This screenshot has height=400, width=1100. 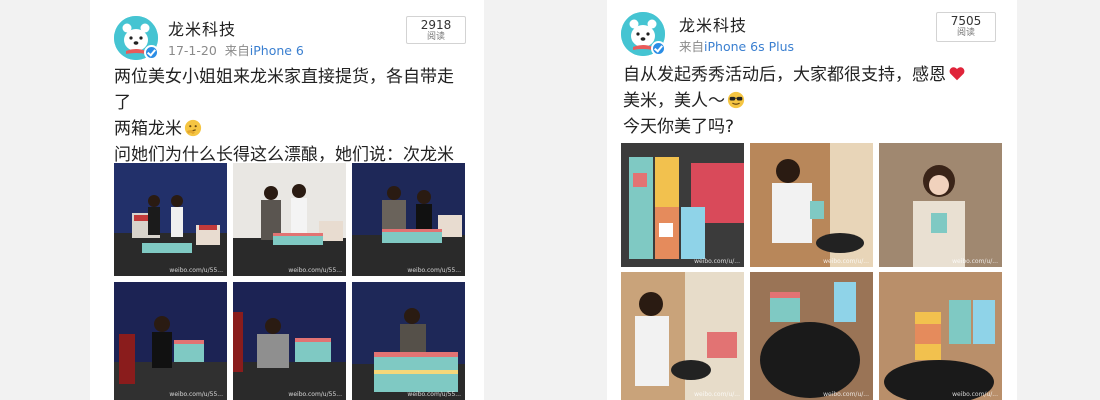 I want to click on photo-woman-cooking, so click(x=811, y=205).